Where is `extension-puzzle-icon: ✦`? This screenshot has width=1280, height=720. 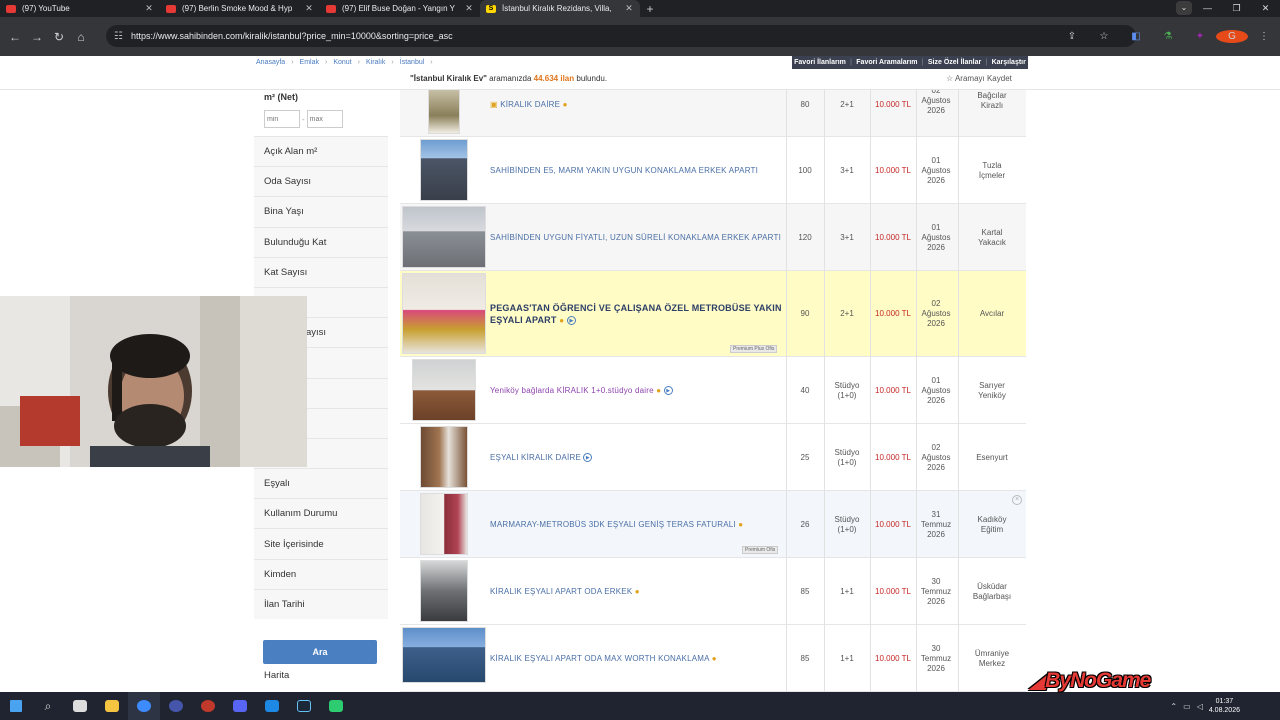 extension-puzzle-icon: ✦ is located at coordinates (1200, 36).